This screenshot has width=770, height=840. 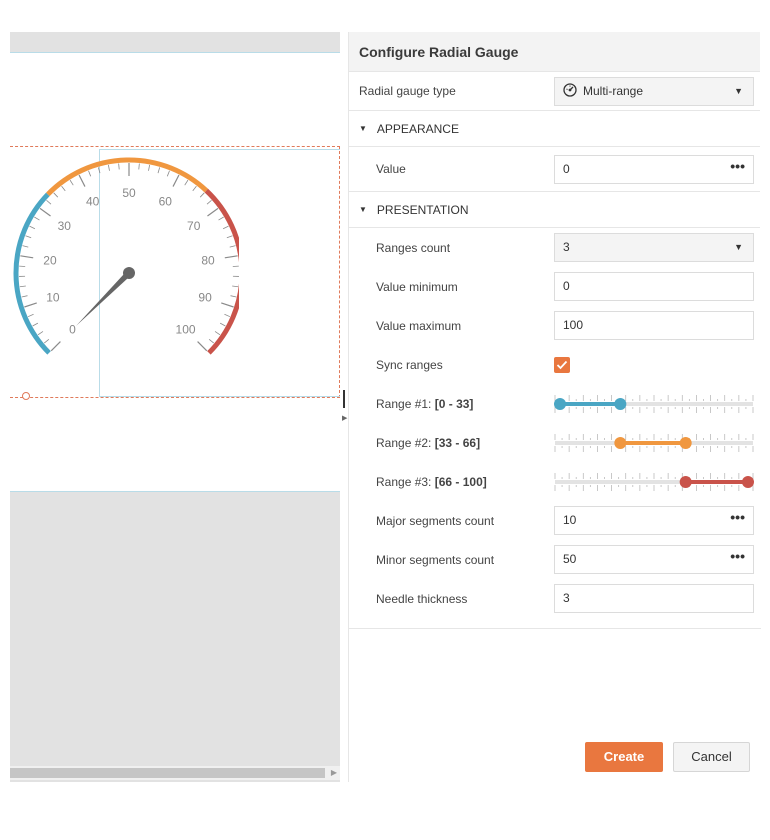 I want to click on selection-handle, so click(x=26, y=396).